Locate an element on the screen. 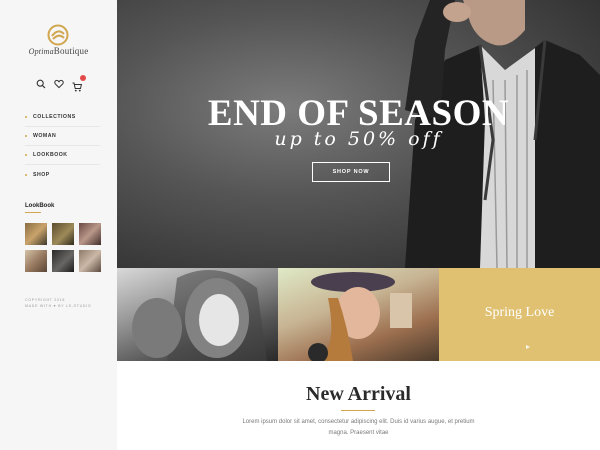  logo-script-text: Optima is located at coordinates (41, 51).